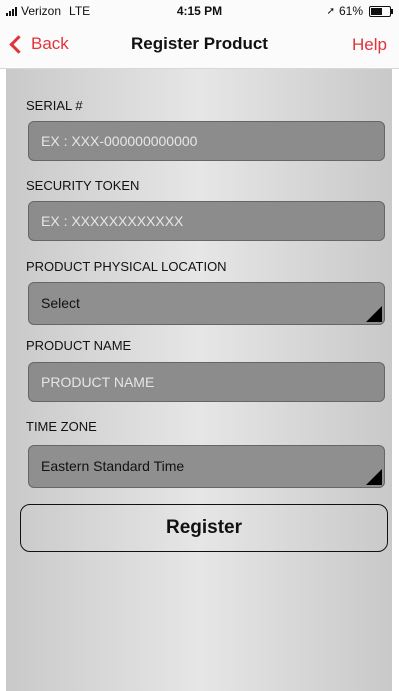 Image resolution: width=399 pixels, height=691 pixels. I want to click on register-button: Register, so click(204, 528).